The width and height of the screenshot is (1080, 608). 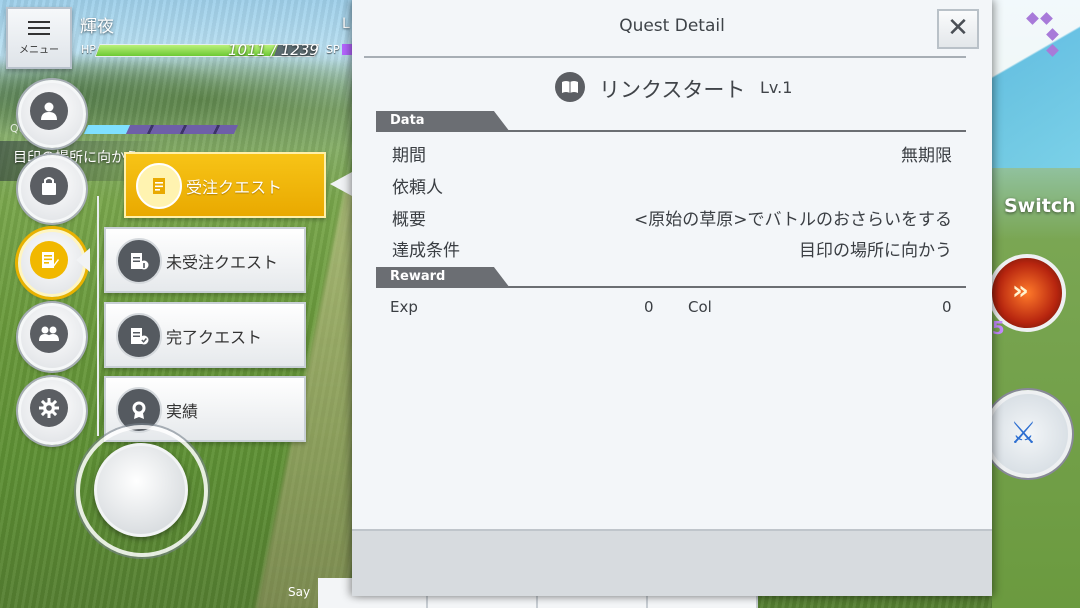 I want to click on reward-section-label: Reward, so click(x=418, y=276).